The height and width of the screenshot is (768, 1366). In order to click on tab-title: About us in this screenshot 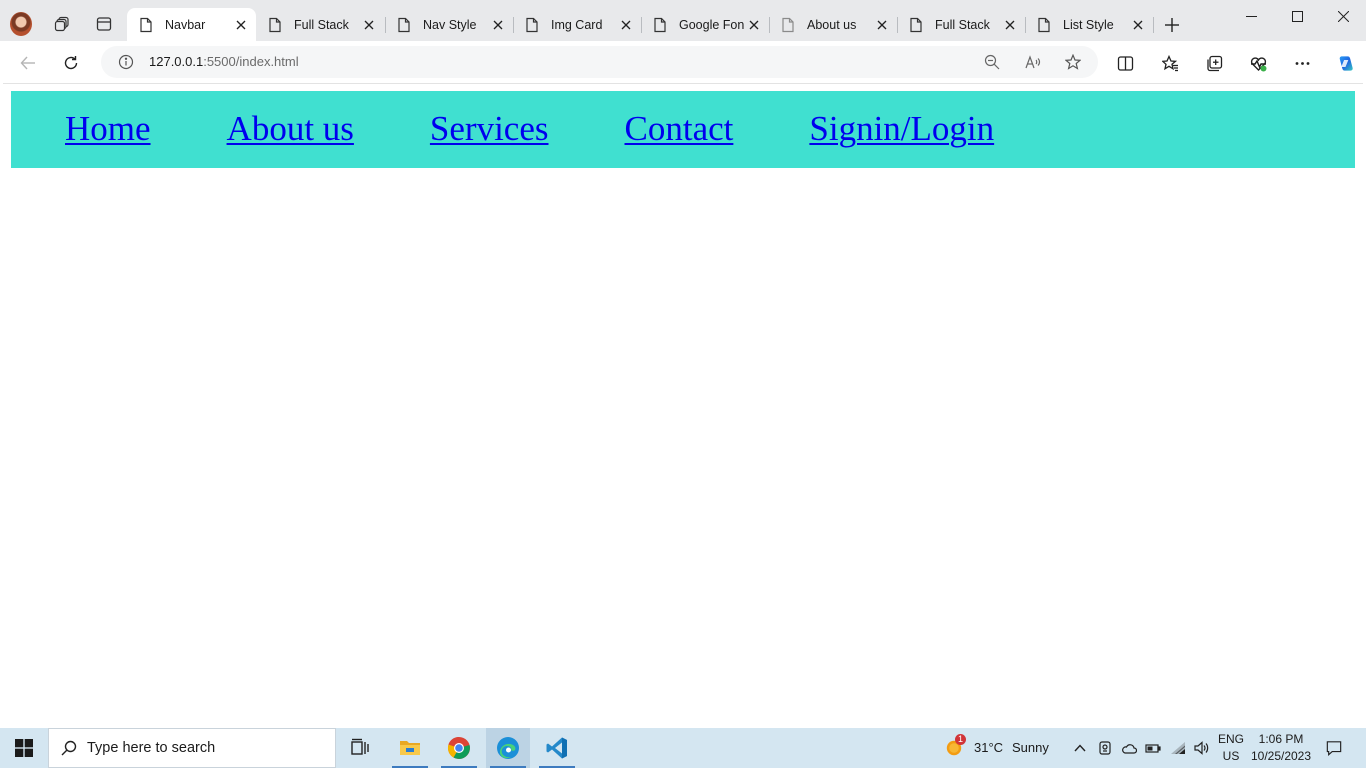, I will do `click(832, 25)`.